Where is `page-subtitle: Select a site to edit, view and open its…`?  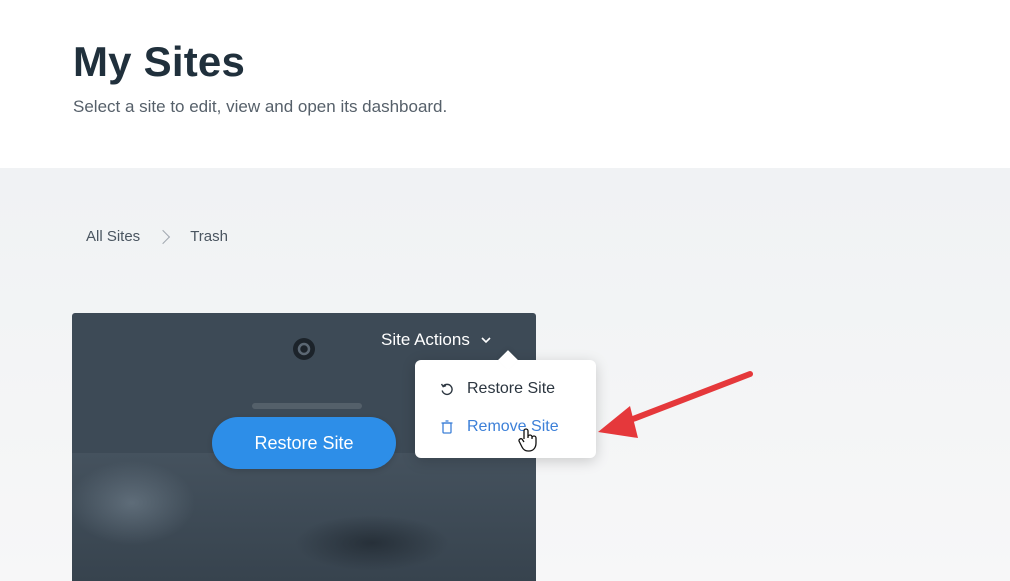
page-subtitle: Select a site to edit, view and open its… is located at coordinates (260, 106).